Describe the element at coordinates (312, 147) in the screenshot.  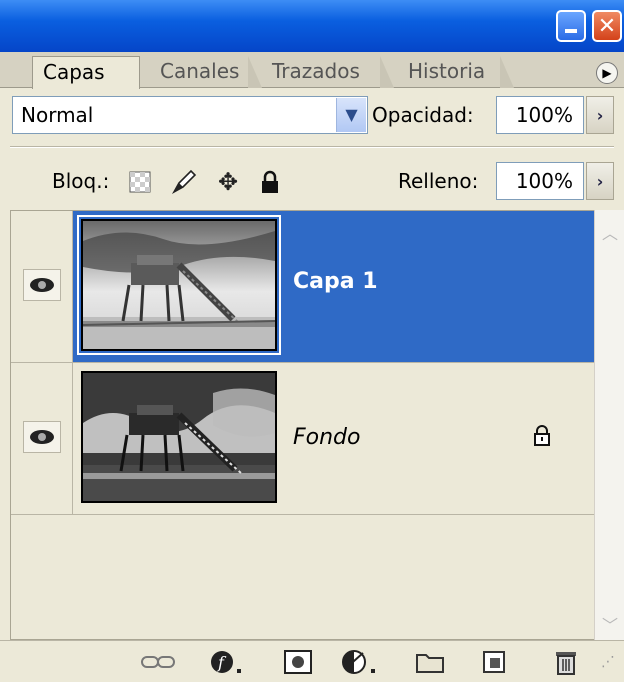
I see `divider` at that location.